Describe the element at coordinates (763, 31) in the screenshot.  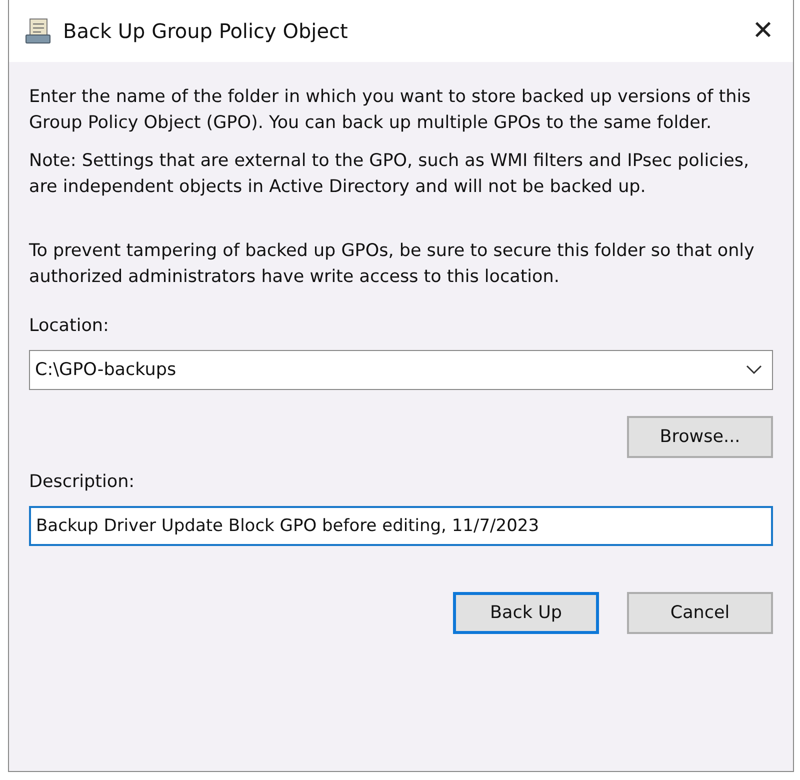
I see `close-button: ✕` at that location.